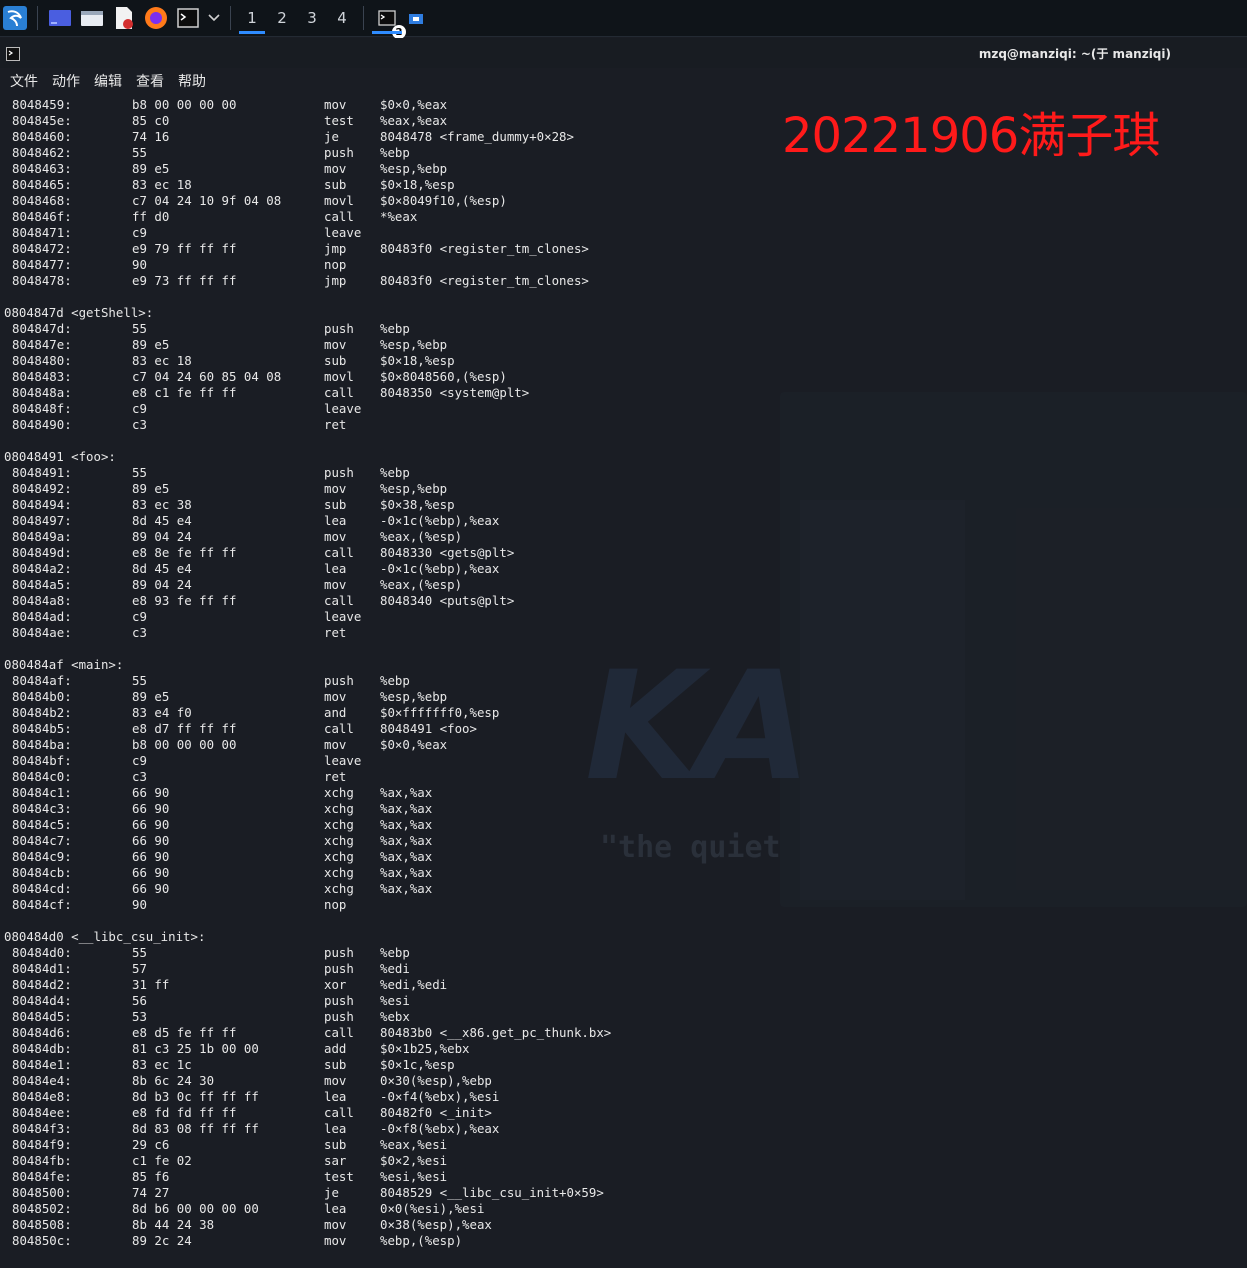  What do you see at coordinates (195, 1096) in the screenshot?
I see `instruction-bytes: 8d b3 0c ff ff ff` at bounding box center [195, 1096].